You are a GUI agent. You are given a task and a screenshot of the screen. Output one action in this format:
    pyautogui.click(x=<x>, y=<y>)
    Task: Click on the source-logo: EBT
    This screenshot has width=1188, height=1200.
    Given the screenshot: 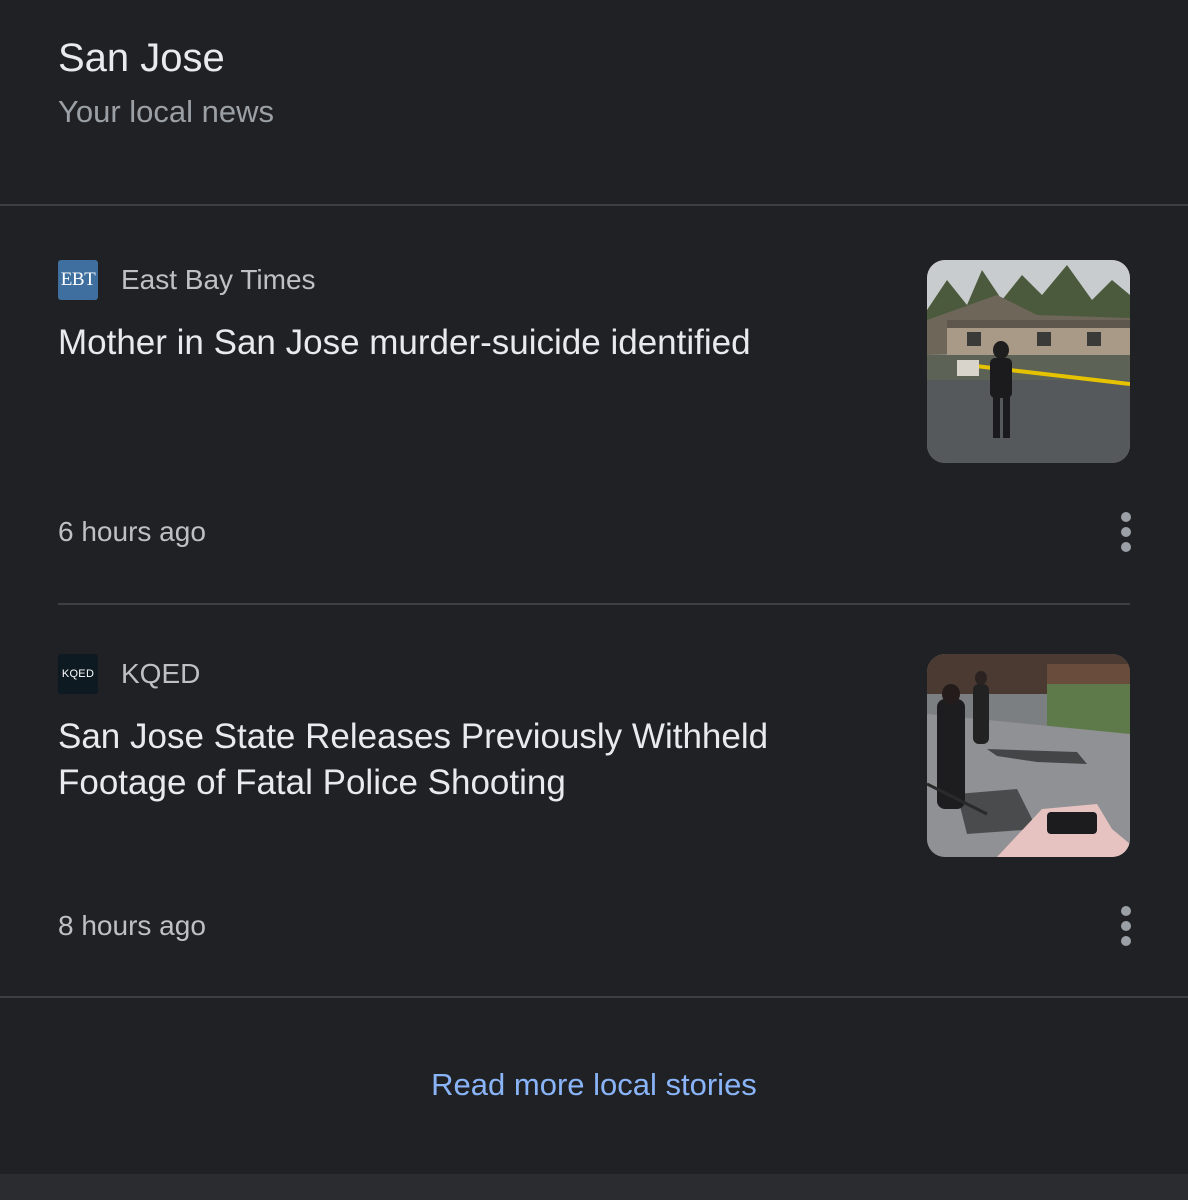 What is the action you would take?
    pyautogui.click(x=78, y=280)
    